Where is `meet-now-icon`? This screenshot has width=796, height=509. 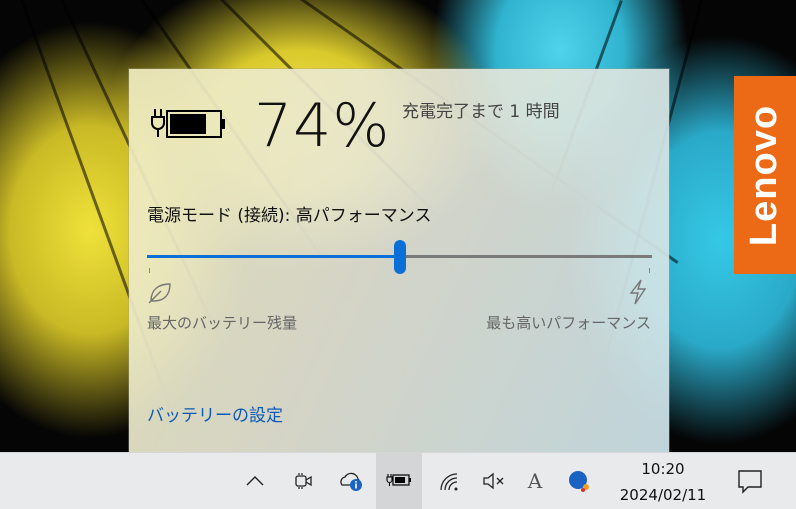
meet-now-icon is located at coordinates (303, 481).